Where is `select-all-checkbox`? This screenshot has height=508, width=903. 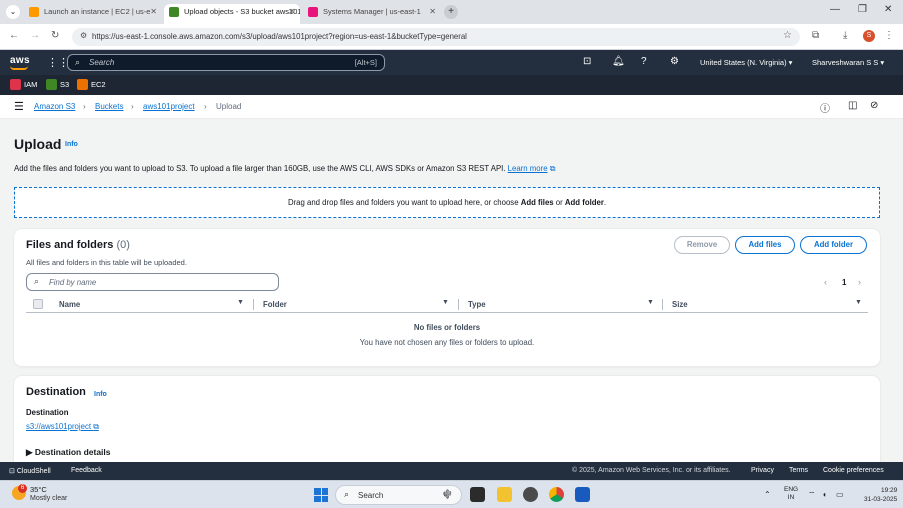
select-all-checkbox is located at coordinates (38, 304).